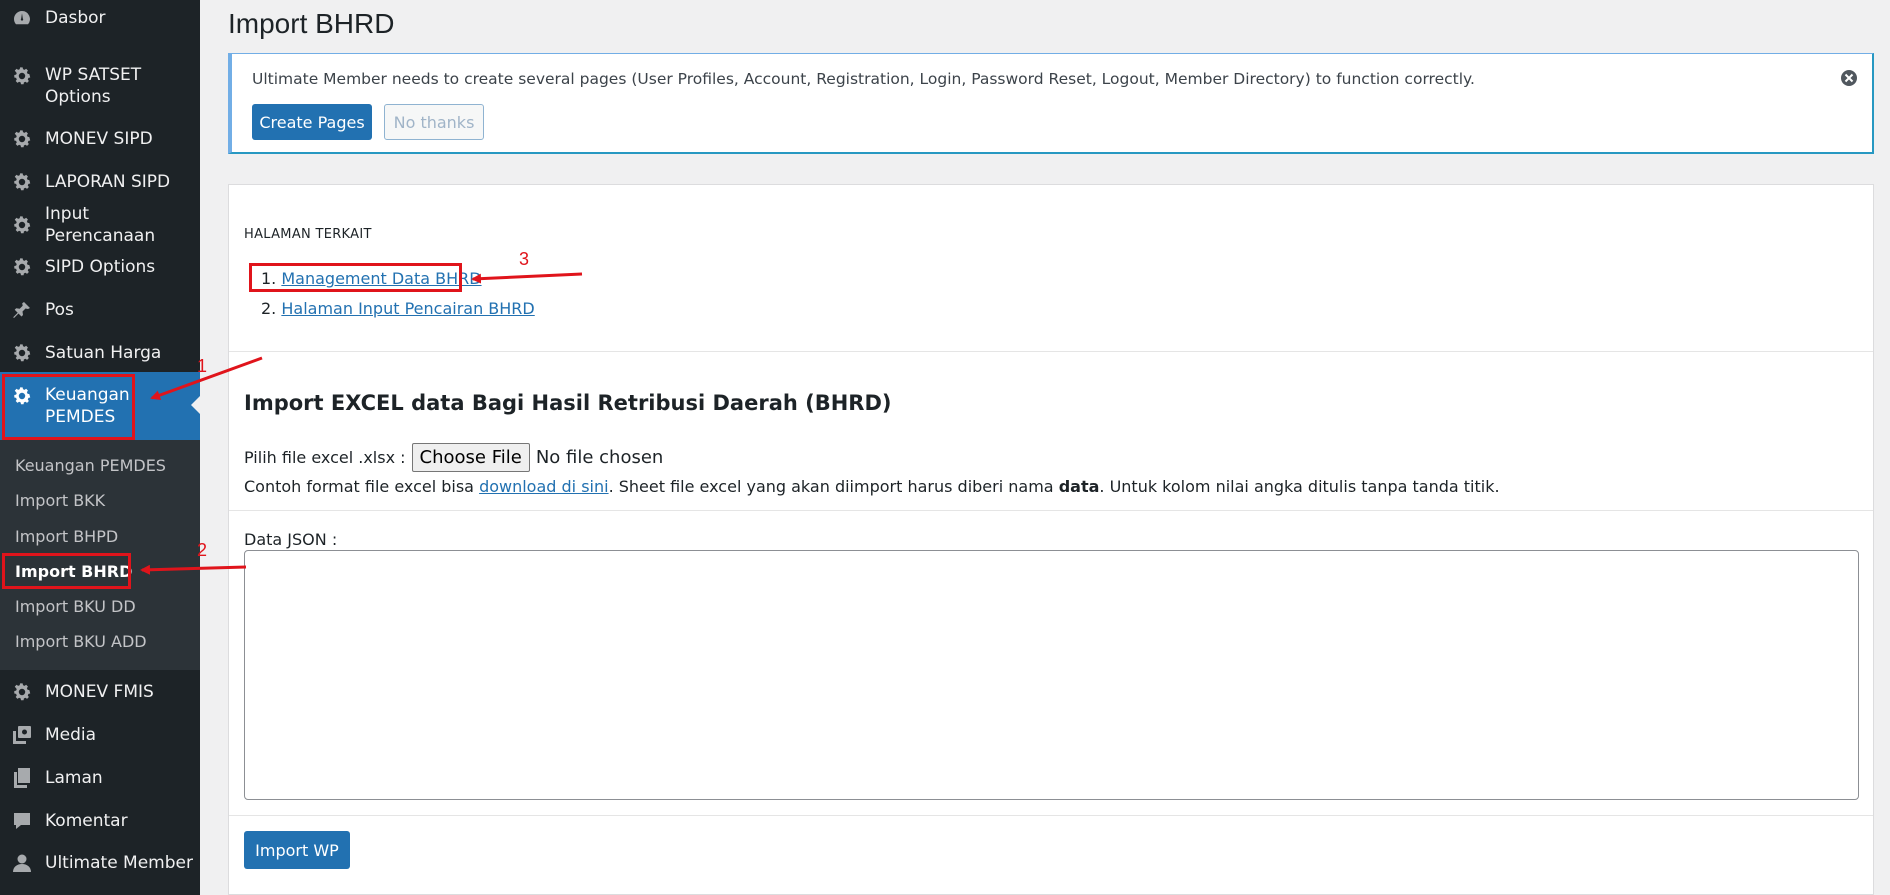 This screenshot has width=1890, height=895. I want to click on create-pages-button: Create Pages, so click(312, 122).